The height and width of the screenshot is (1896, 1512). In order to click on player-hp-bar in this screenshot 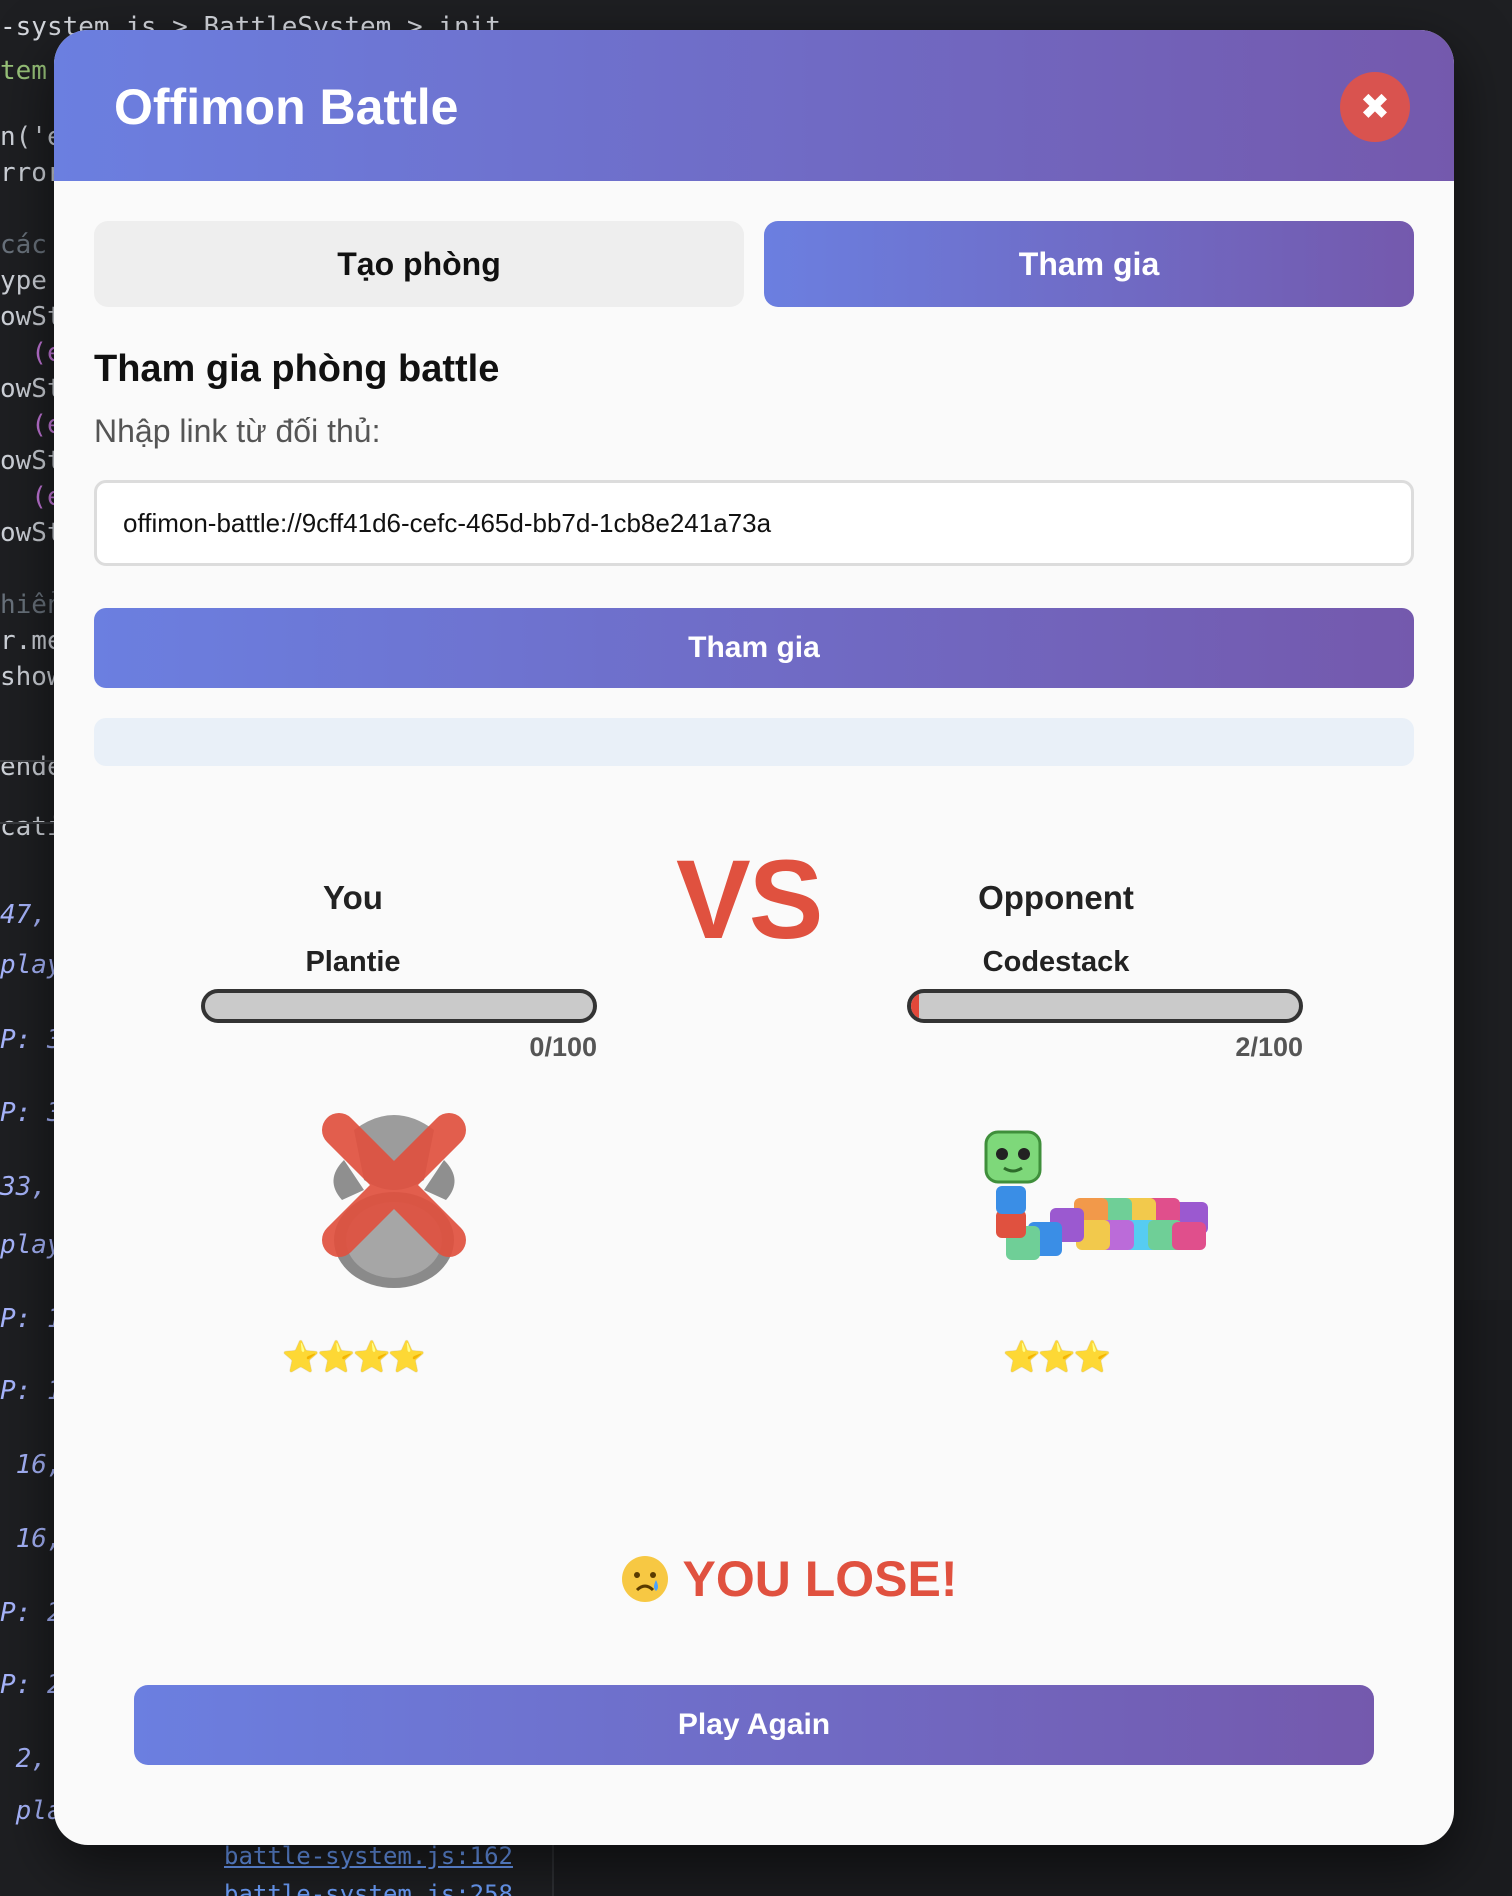, I will do `click(399, 1006)`.